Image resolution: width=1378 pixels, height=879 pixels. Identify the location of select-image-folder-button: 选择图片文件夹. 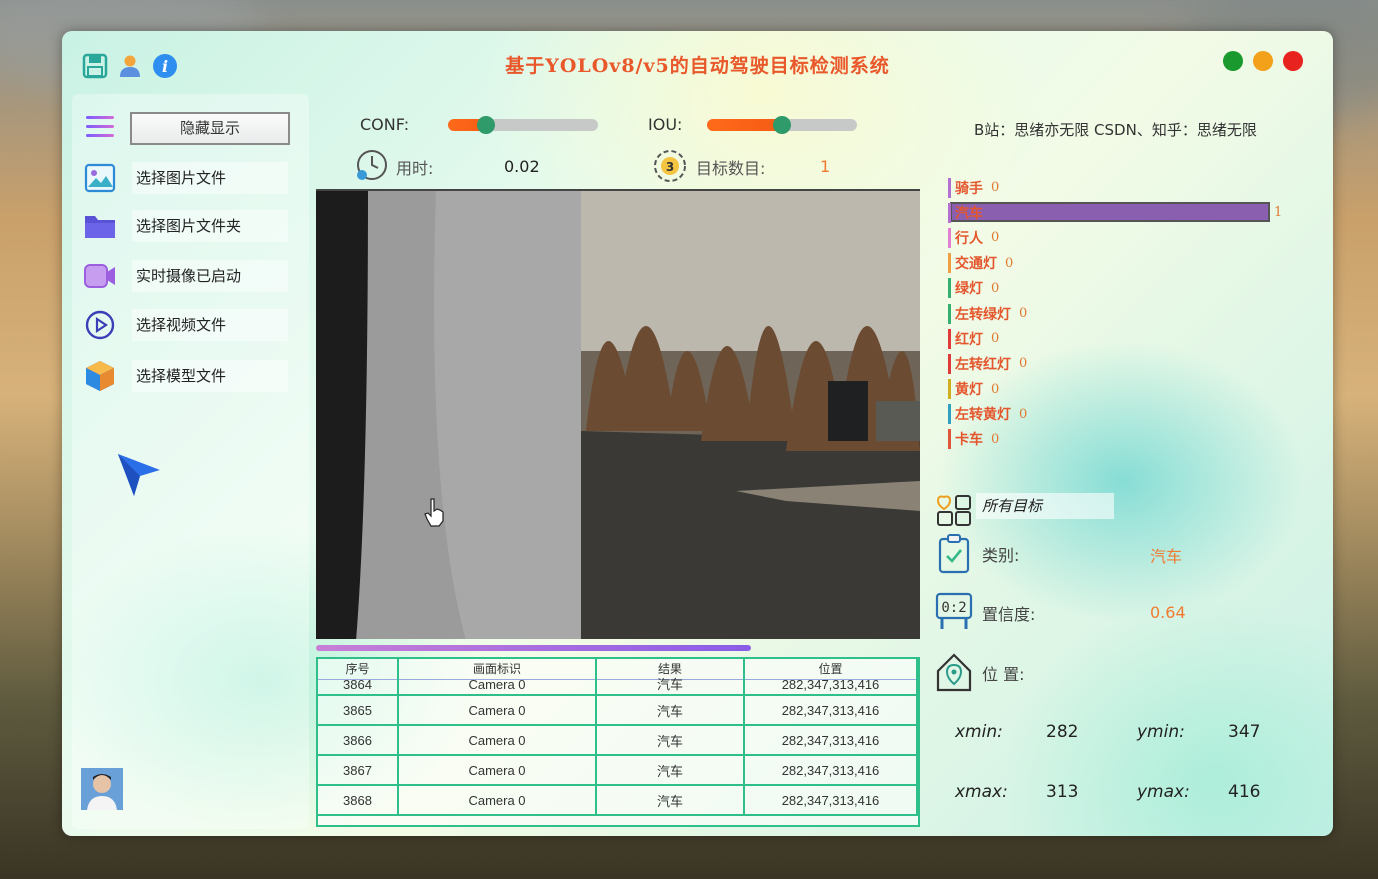
(187, 226).